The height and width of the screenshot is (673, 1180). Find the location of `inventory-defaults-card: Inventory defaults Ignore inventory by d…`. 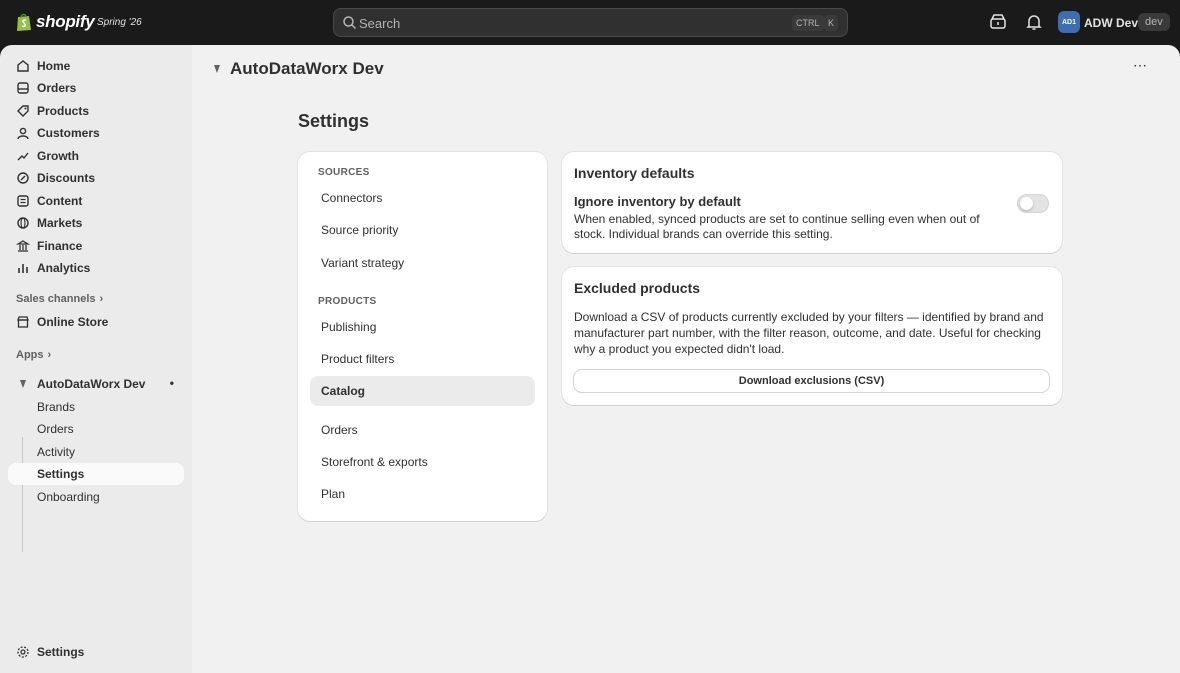

inventory-defaults-card: Inventory defaults Ignore inventory by d… is located at coordinates (812, 202).